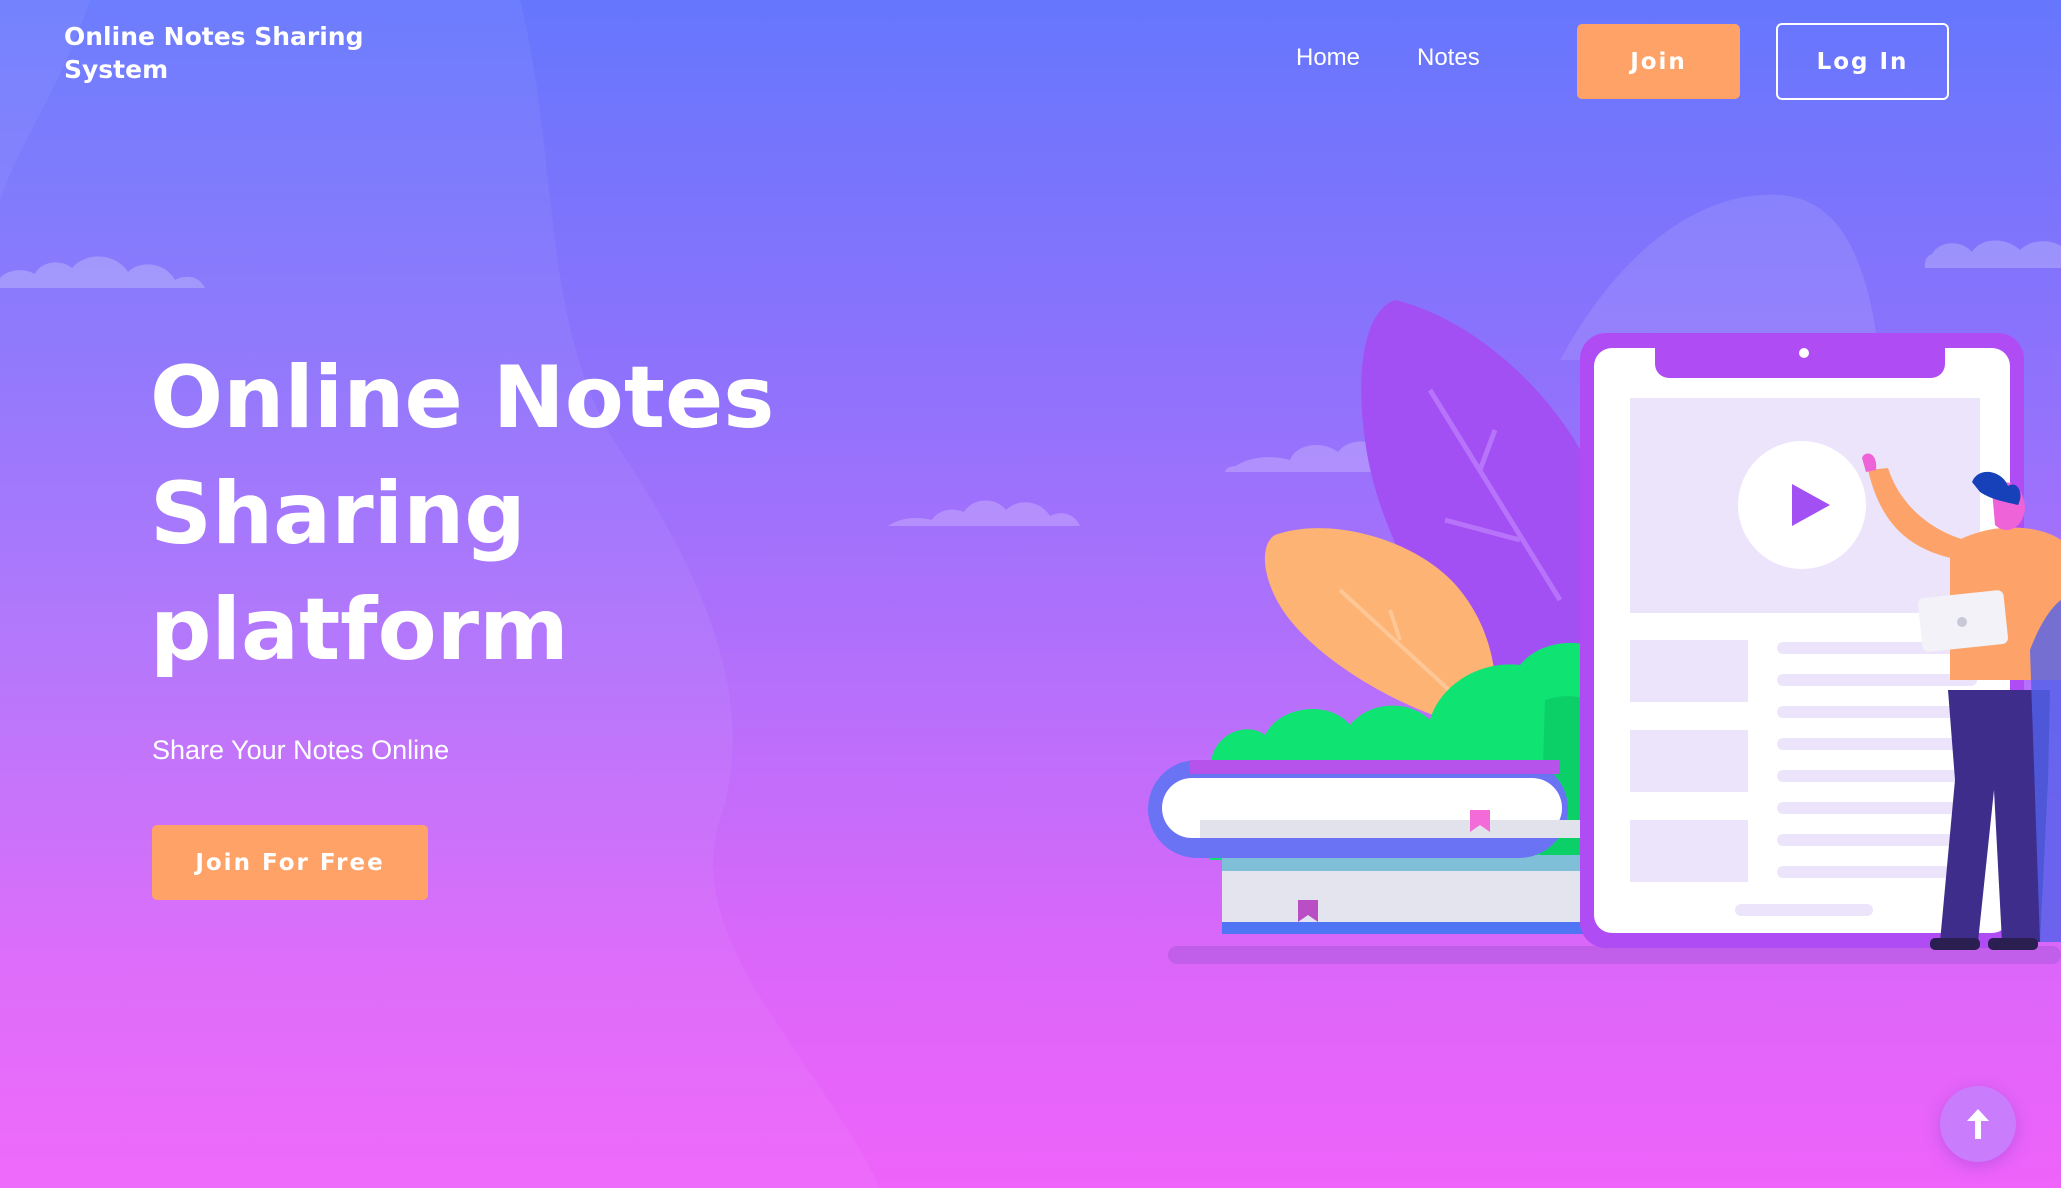  What do you see at coordinates (224, 53) in the screenshot?
I see `brand-logo: Online Notes Sharing System` at bounding box center [224, 53].